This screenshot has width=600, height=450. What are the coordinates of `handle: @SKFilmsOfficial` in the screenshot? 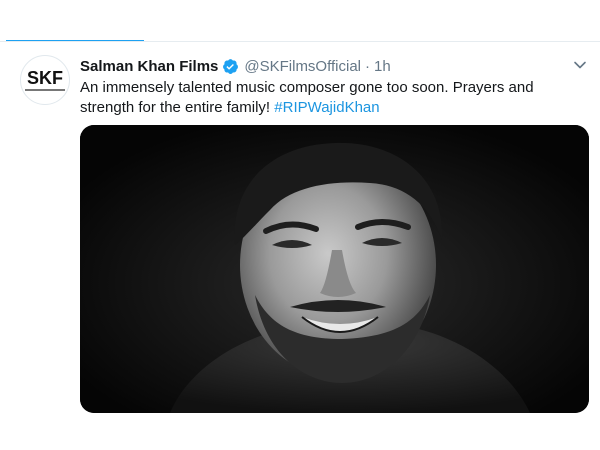 It's located at (302, 66).